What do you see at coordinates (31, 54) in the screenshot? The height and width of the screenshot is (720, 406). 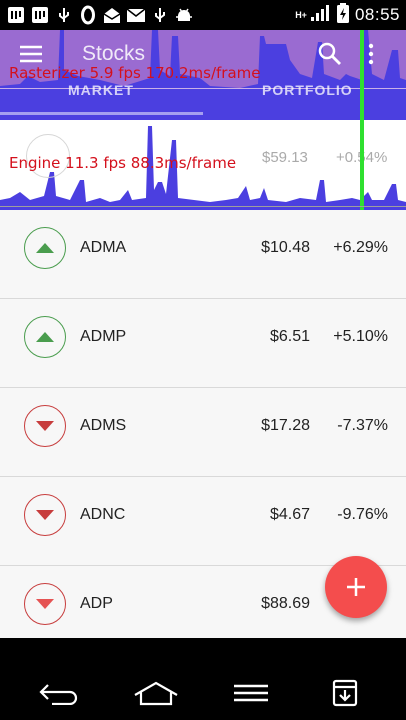 I see `menu-icon` at bounding box center [31, 54].